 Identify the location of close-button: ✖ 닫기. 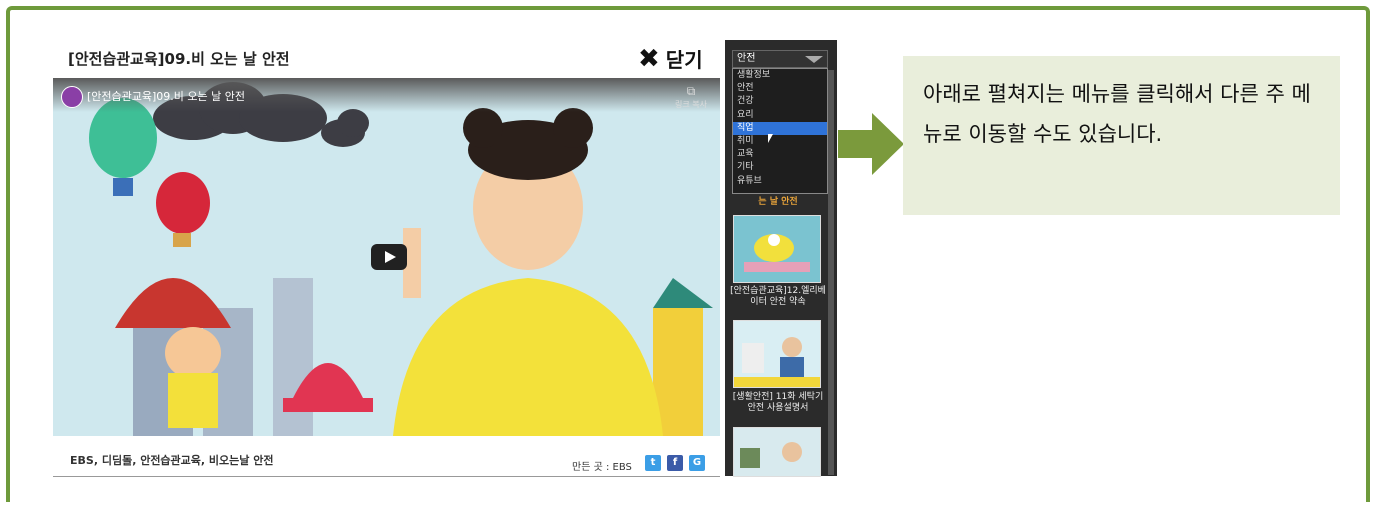
(670, 58).